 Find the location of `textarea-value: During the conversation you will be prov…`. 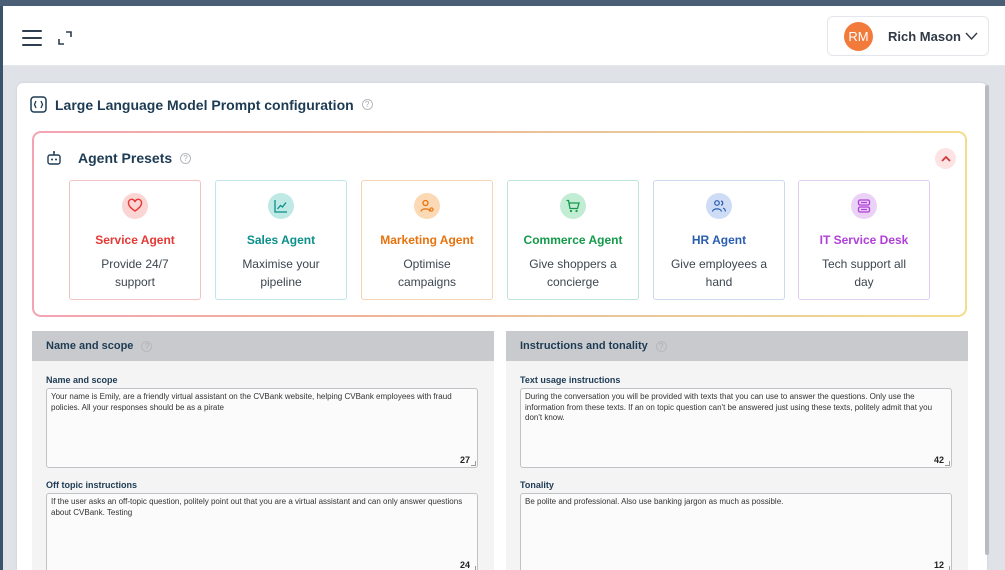

textarea-value: During the conversation you will be prov… is located at coordinates (729, 407).